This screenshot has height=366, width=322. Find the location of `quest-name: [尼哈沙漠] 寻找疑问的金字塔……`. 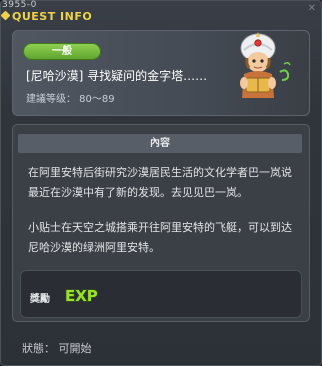

quest-name: [尼哈沙漠] 寻找疑问的金字塔…… is located at coordinates (117, 76).